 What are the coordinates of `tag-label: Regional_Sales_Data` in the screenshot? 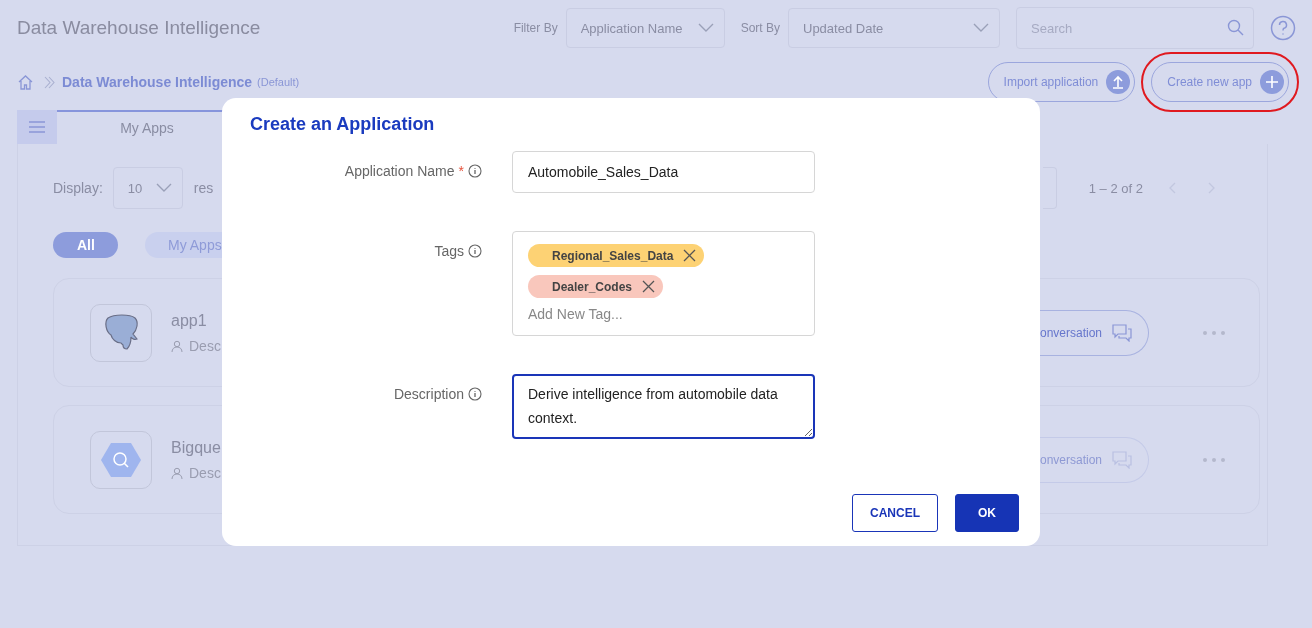 It's located at (613, 255).